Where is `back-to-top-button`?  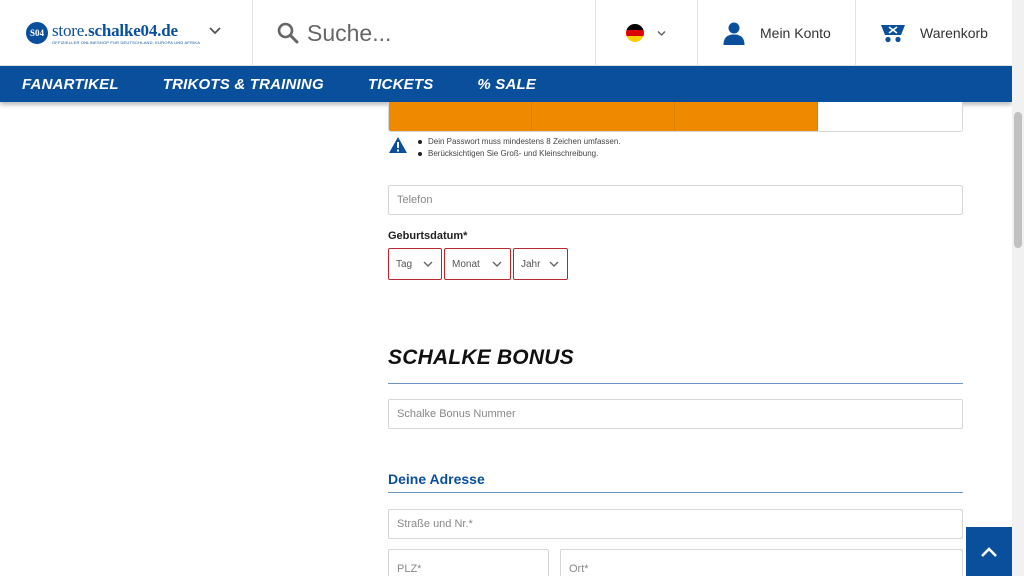 back-to-top-button is located at coordinates (989, 551).